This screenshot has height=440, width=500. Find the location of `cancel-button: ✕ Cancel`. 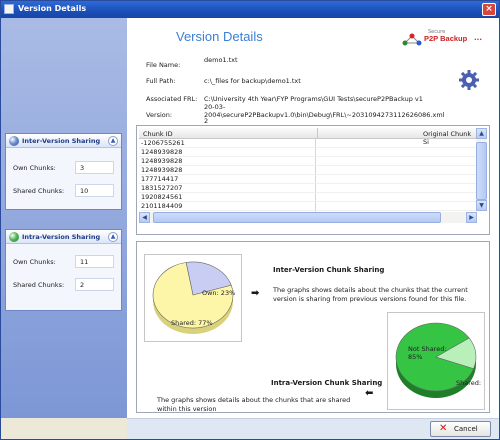

cancel-button: ✕ Cancel is located at coordinates (460, 429).